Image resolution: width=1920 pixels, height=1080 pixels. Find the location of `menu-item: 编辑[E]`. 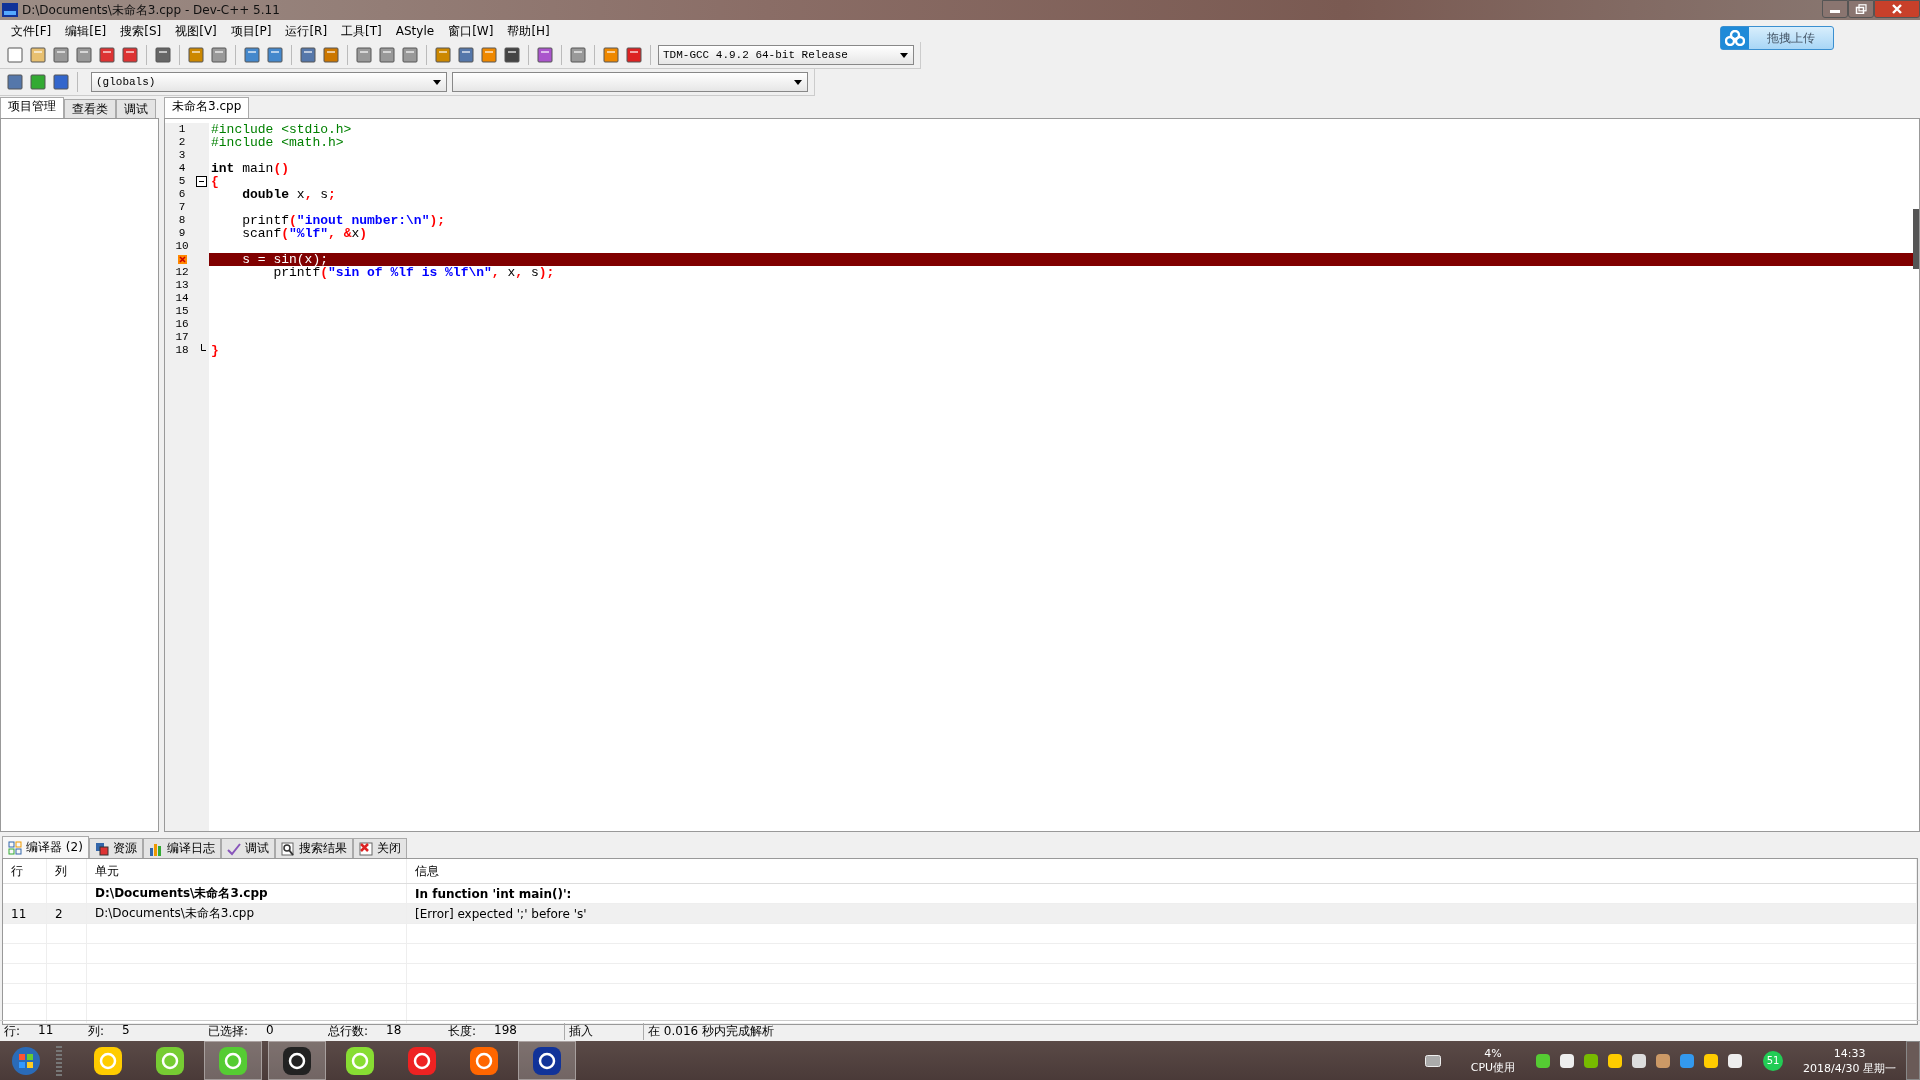

menu-item: 编辑[E] is located at coordinates (86, 31).